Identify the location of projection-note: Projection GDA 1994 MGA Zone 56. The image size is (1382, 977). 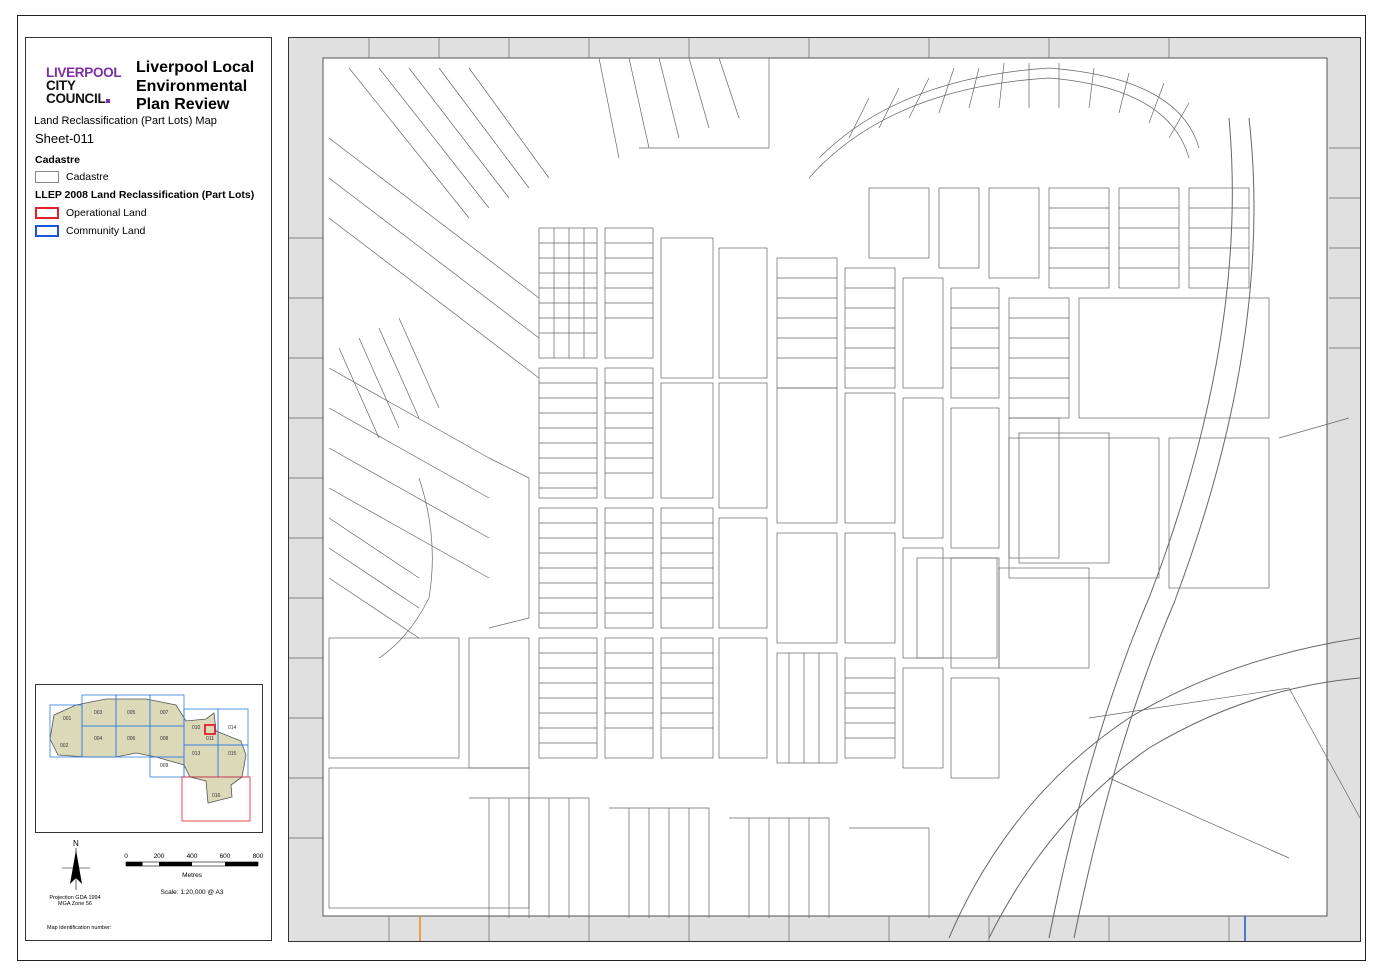
(75, 901).